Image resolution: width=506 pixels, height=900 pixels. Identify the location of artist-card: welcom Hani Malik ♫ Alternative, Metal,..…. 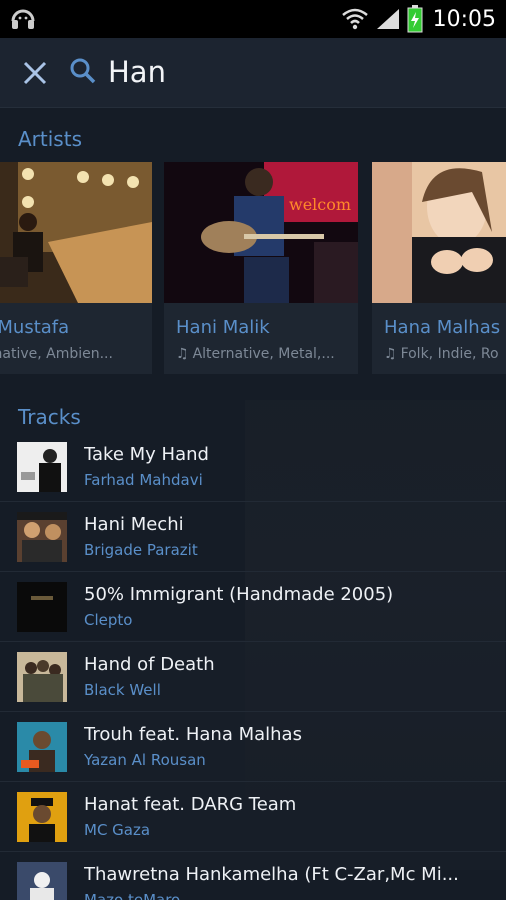
(261, 268).